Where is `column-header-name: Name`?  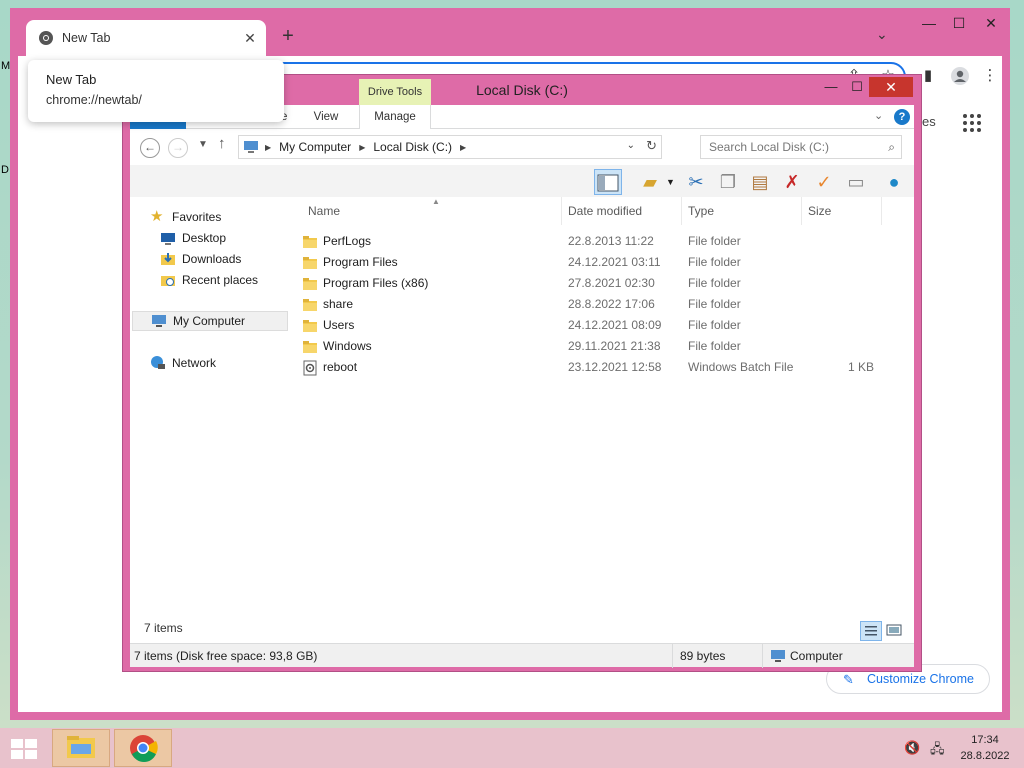 column-header-name: Name is located at coordinates (432, 211).